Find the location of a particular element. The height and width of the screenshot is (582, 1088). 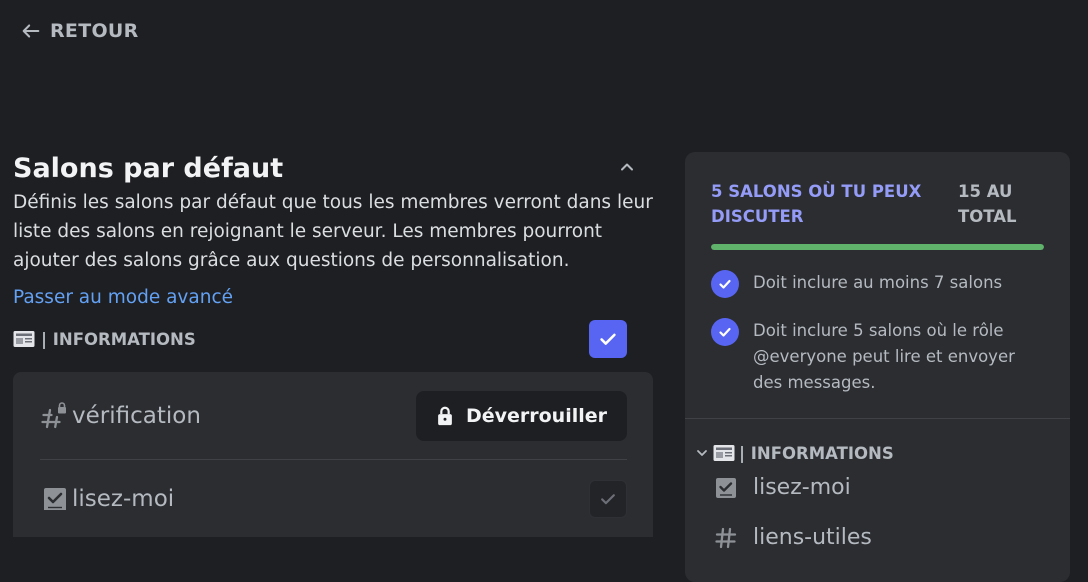

channel-name-wrap: vérification is located at coordinates (120, 416).